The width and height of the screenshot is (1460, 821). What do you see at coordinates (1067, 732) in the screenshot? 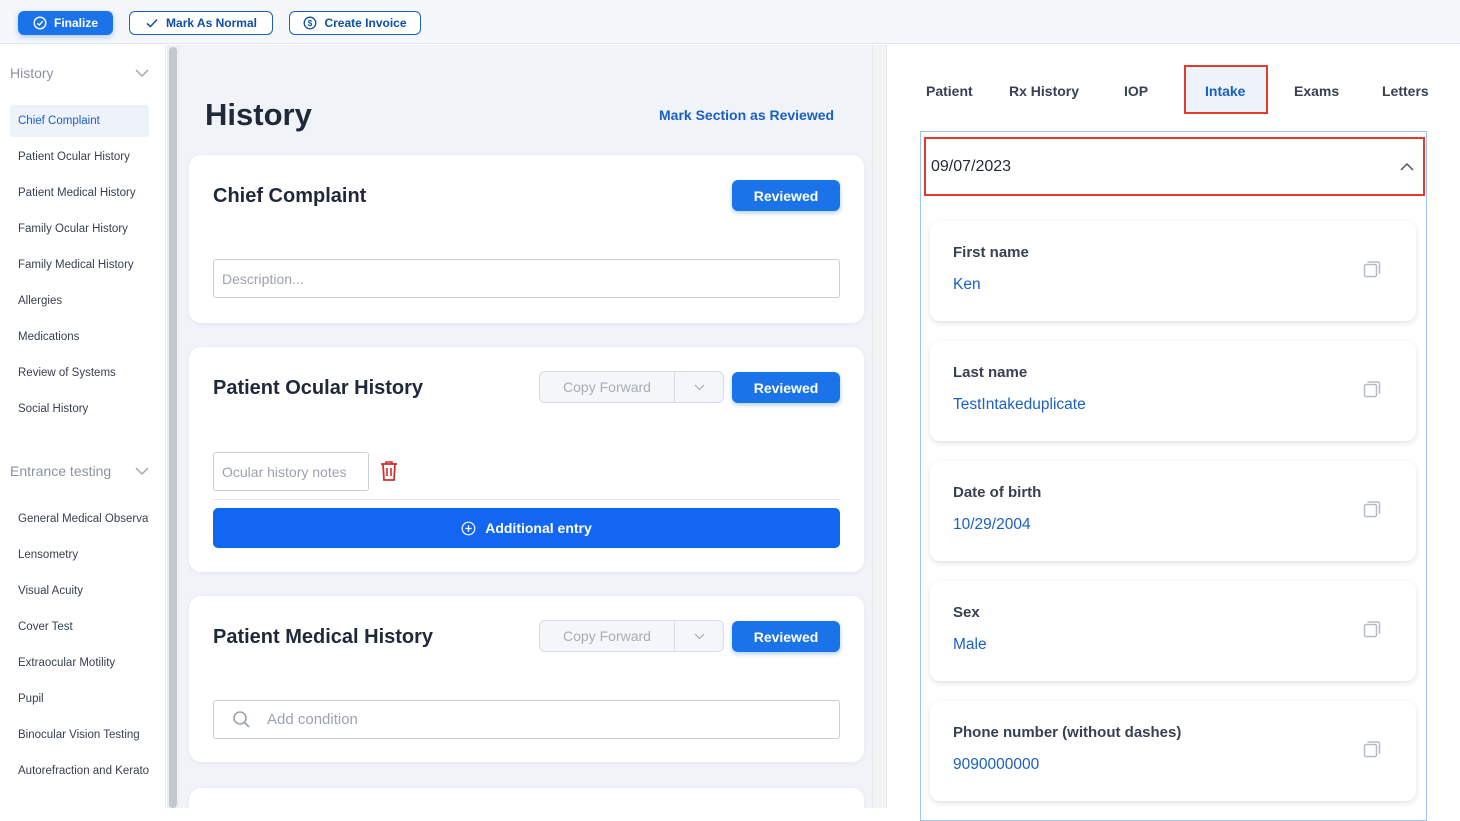
I see `field-label: Phone number (without dashes)` at bounding box center [1067, 732].